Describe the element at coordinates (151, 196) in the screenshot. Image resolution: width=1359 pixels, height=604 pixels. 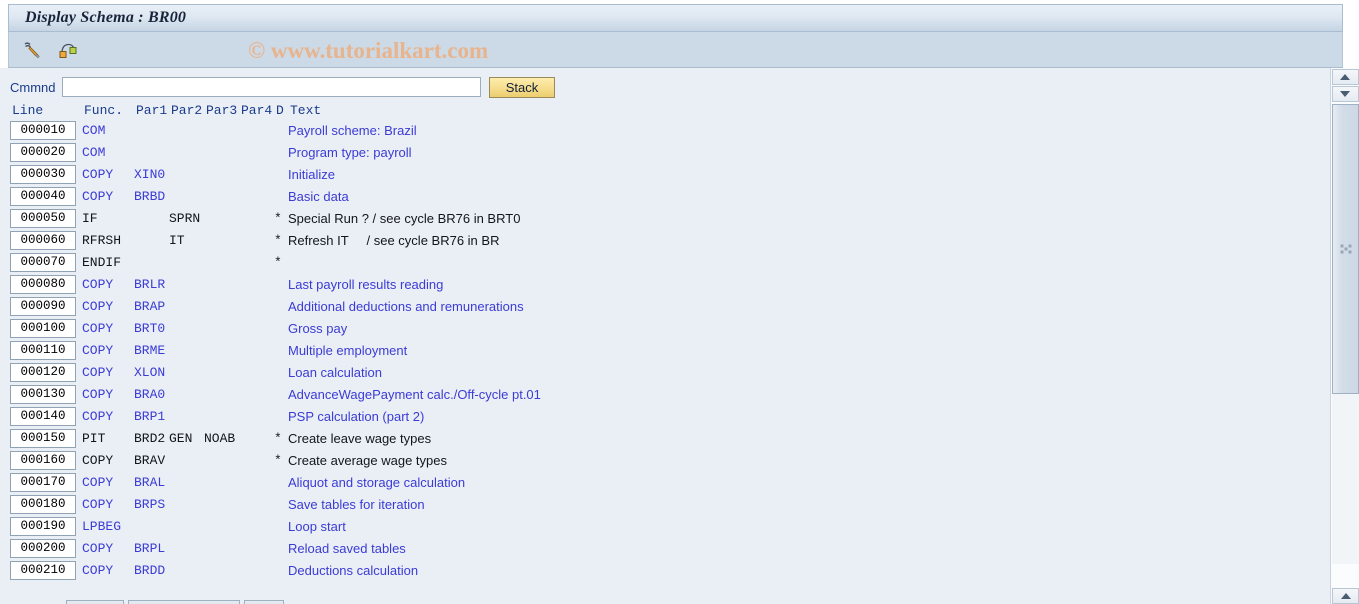
I see `par1-cell: BRBD` at that location.